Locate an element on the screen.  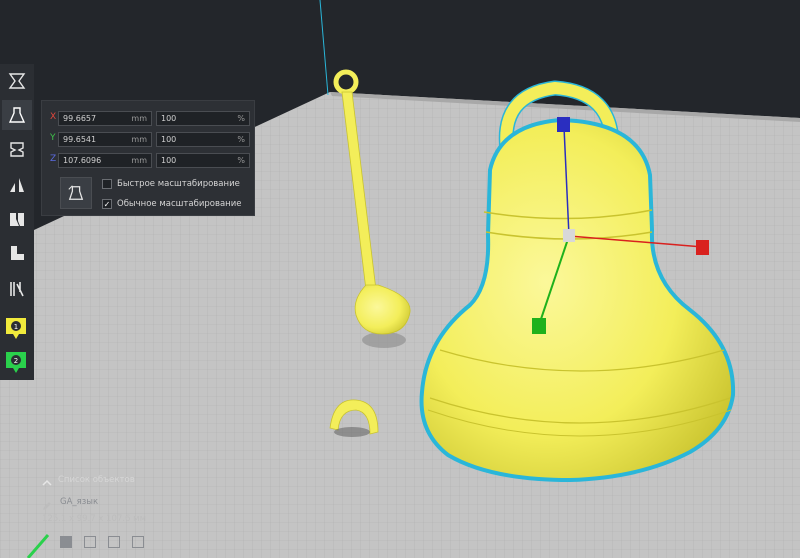
scale-tool-button is located at coordinates (17, 115).